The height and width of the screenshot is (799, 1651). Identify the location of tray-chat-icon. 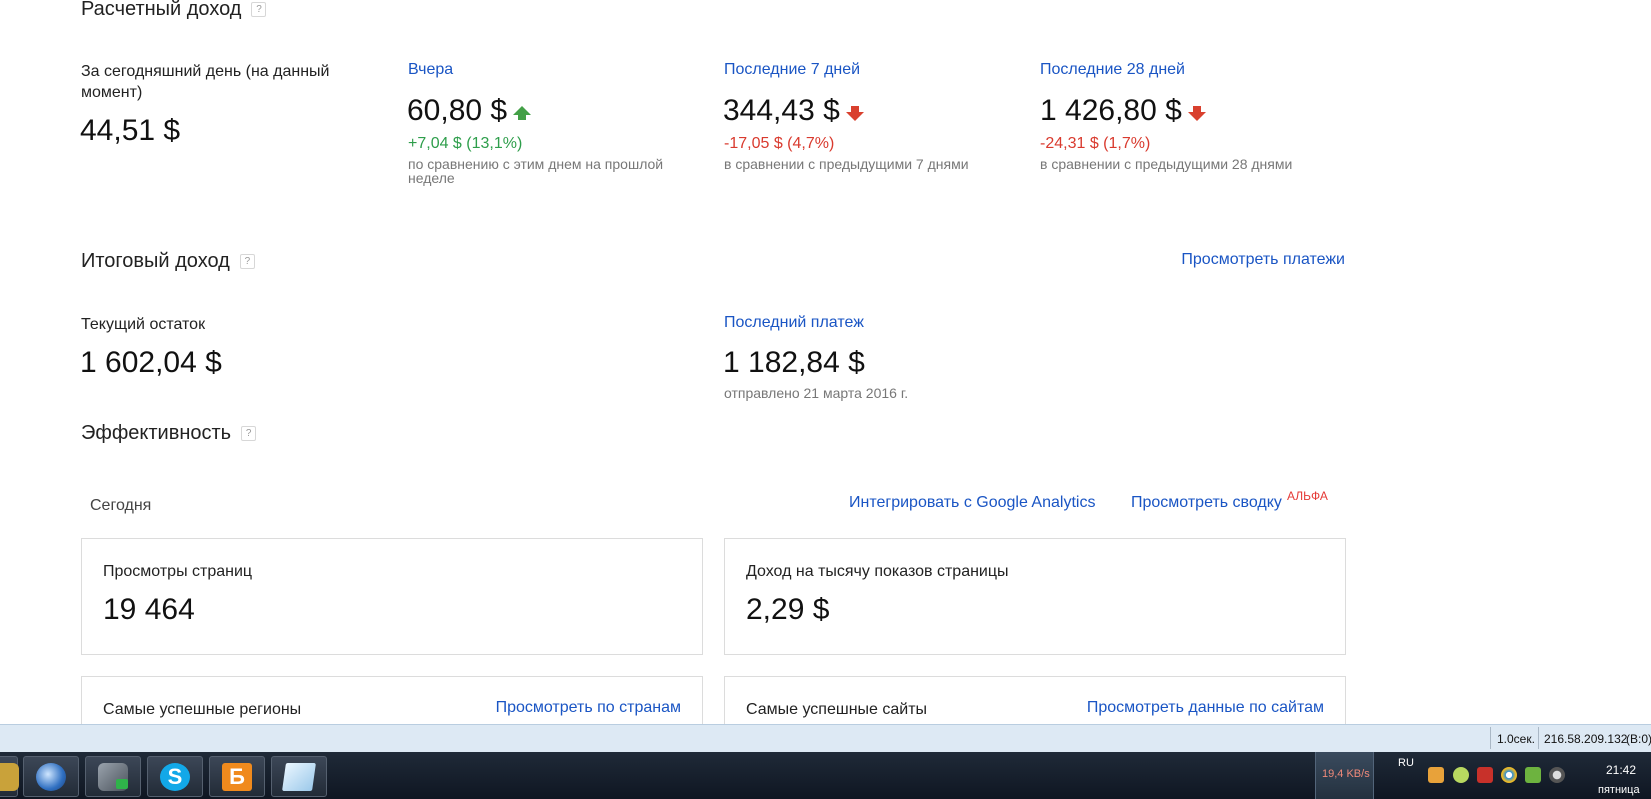
(1461, 775).